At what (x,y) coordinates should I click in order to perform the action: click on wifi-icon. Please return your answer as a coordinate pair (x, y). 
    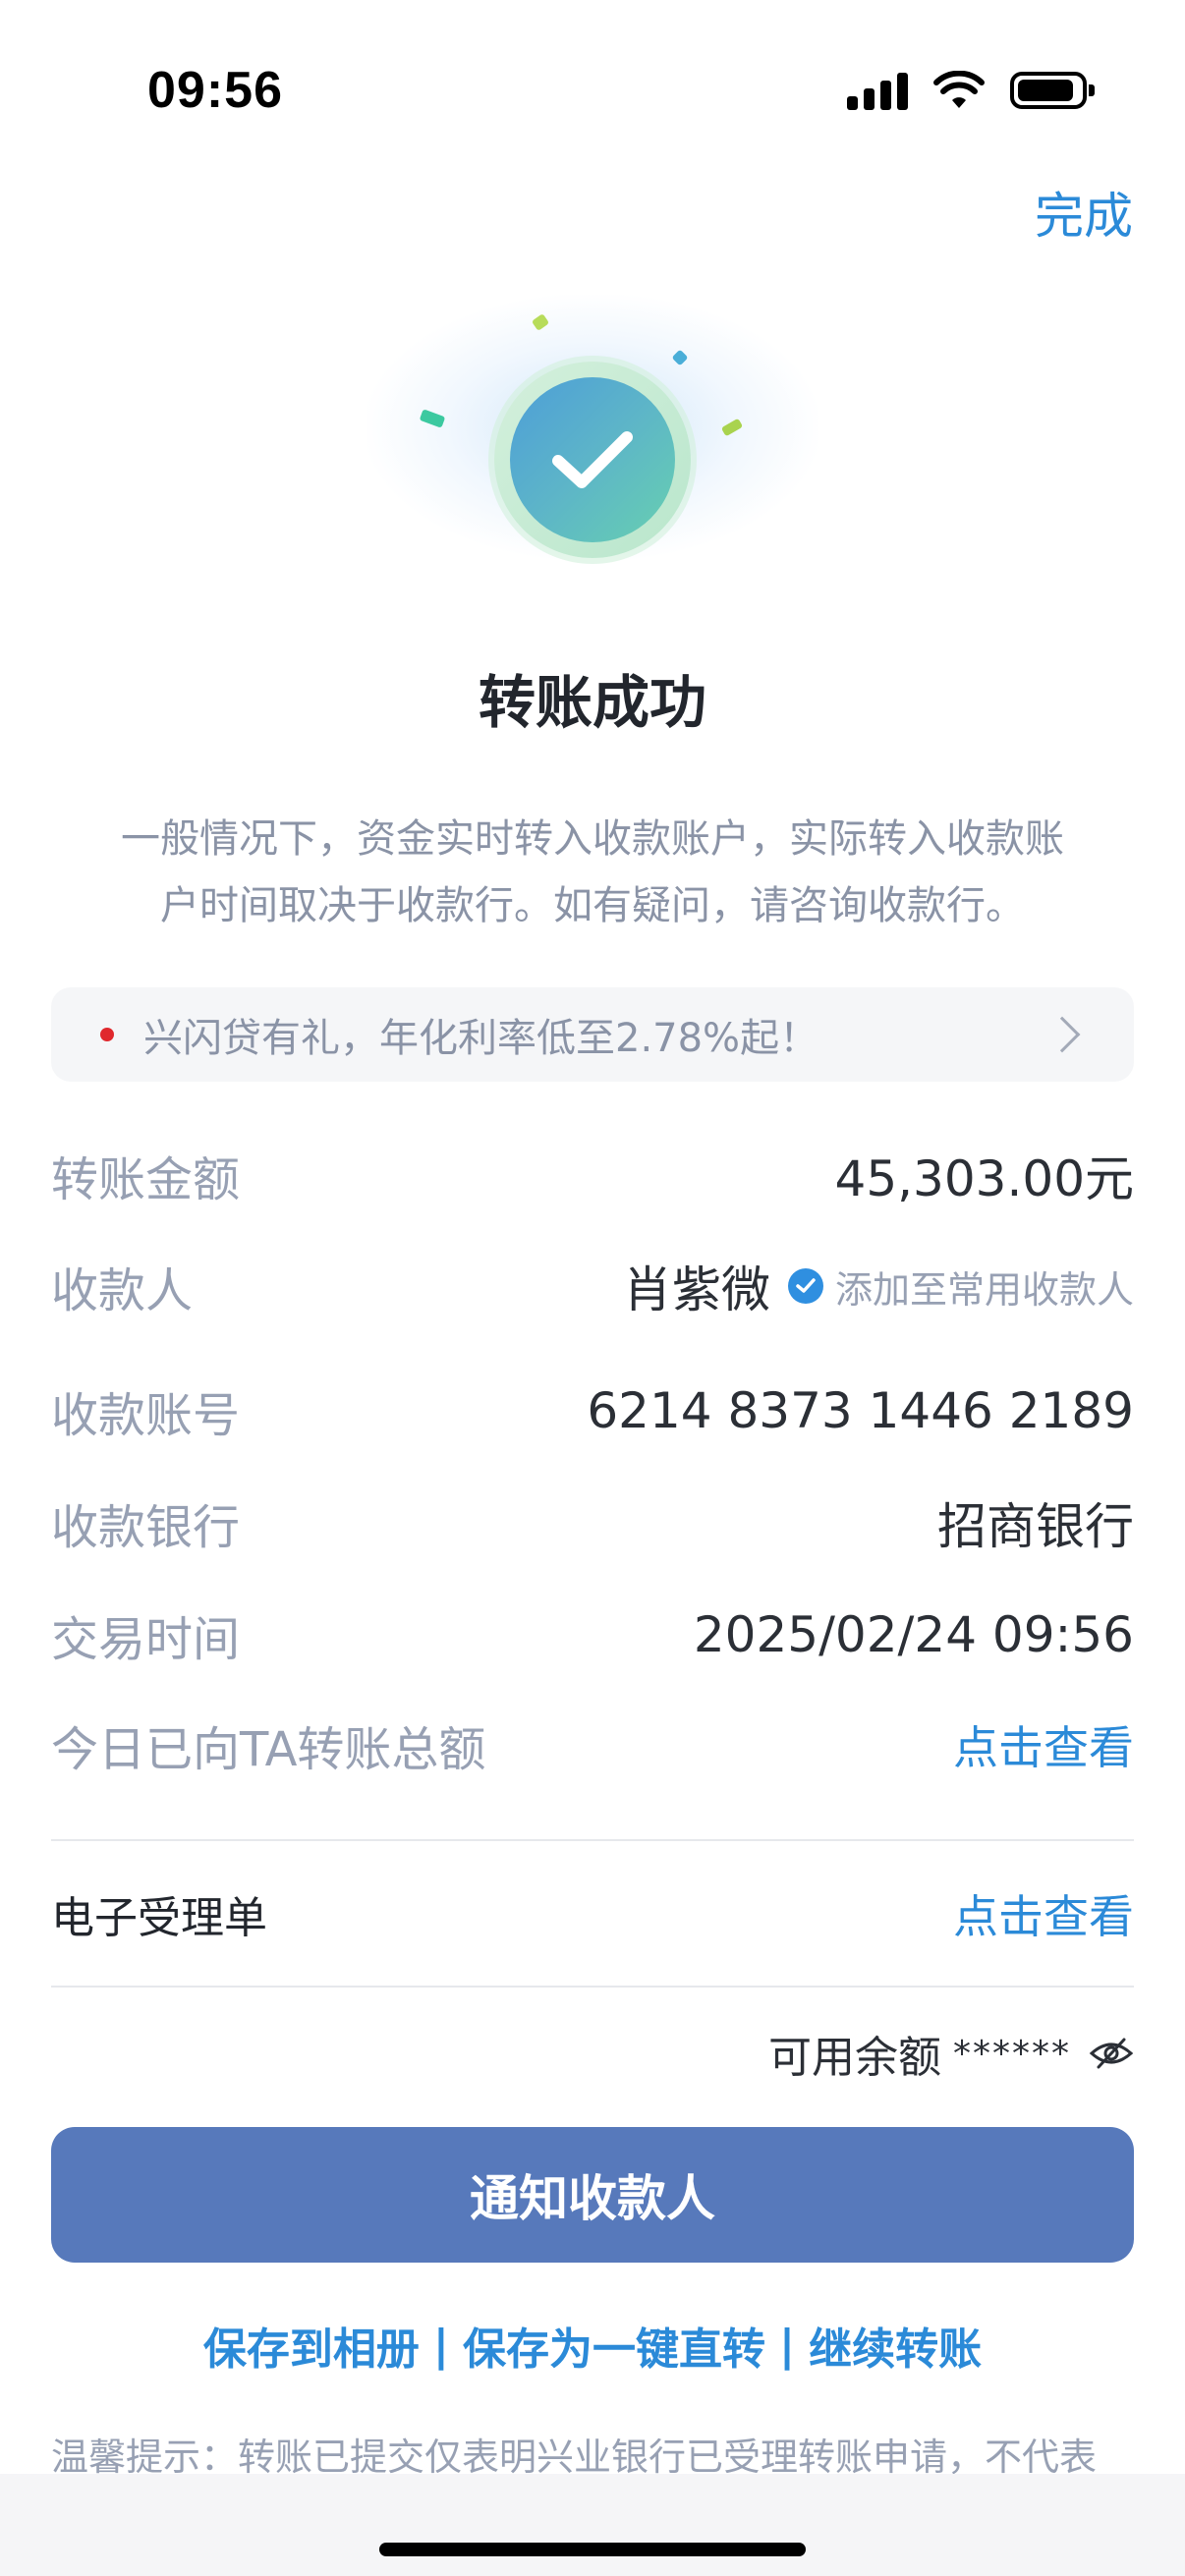
    Looking at the image, I should click on (959, 89).